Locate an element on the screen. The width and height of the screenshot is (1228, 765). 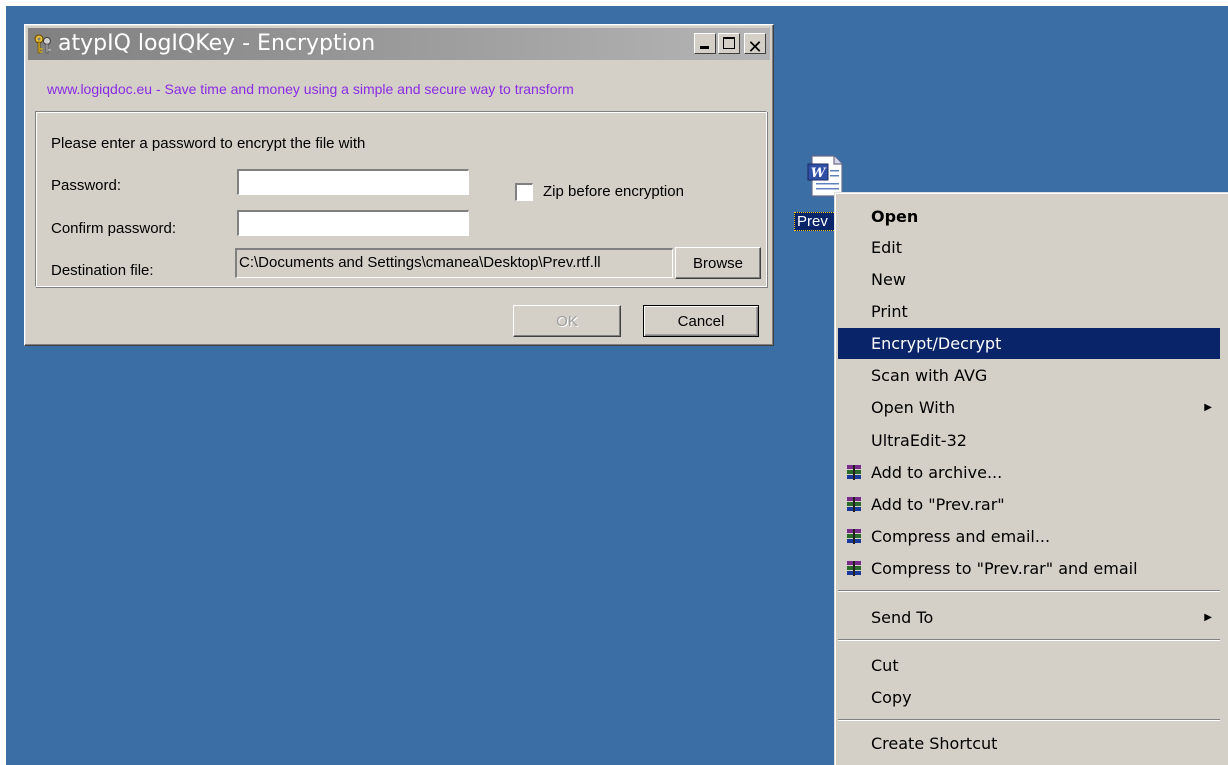
close-button: ✕ is located at coordinates (755, 45).